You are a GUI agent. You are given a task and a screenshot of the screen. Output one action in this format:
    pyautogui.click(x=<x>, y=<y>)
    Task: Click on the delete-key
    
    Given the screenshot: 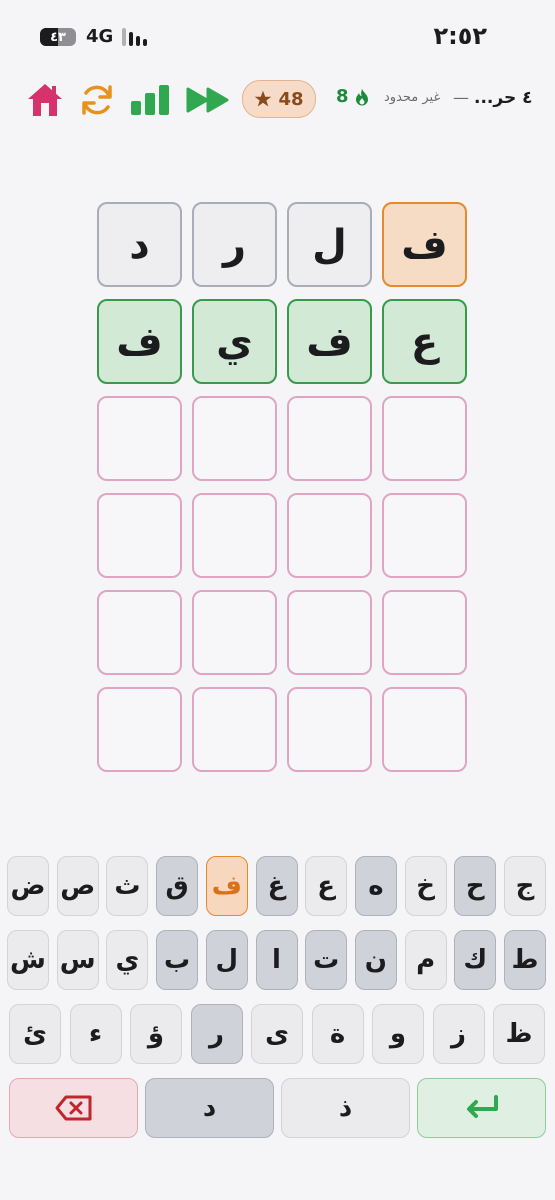 What is the action you would take?
    pyautogui.click(x=73, y=1108)
    